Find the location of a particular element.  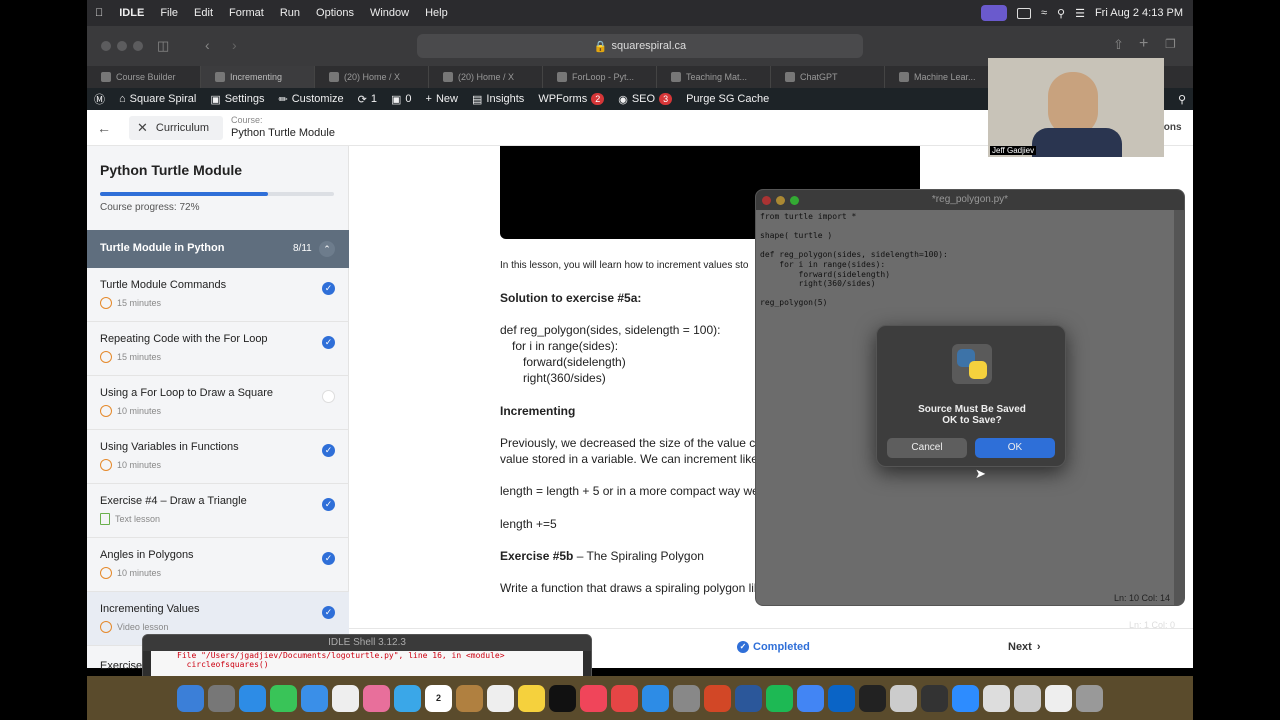

safari-icon is located at coordinates (252, 698).